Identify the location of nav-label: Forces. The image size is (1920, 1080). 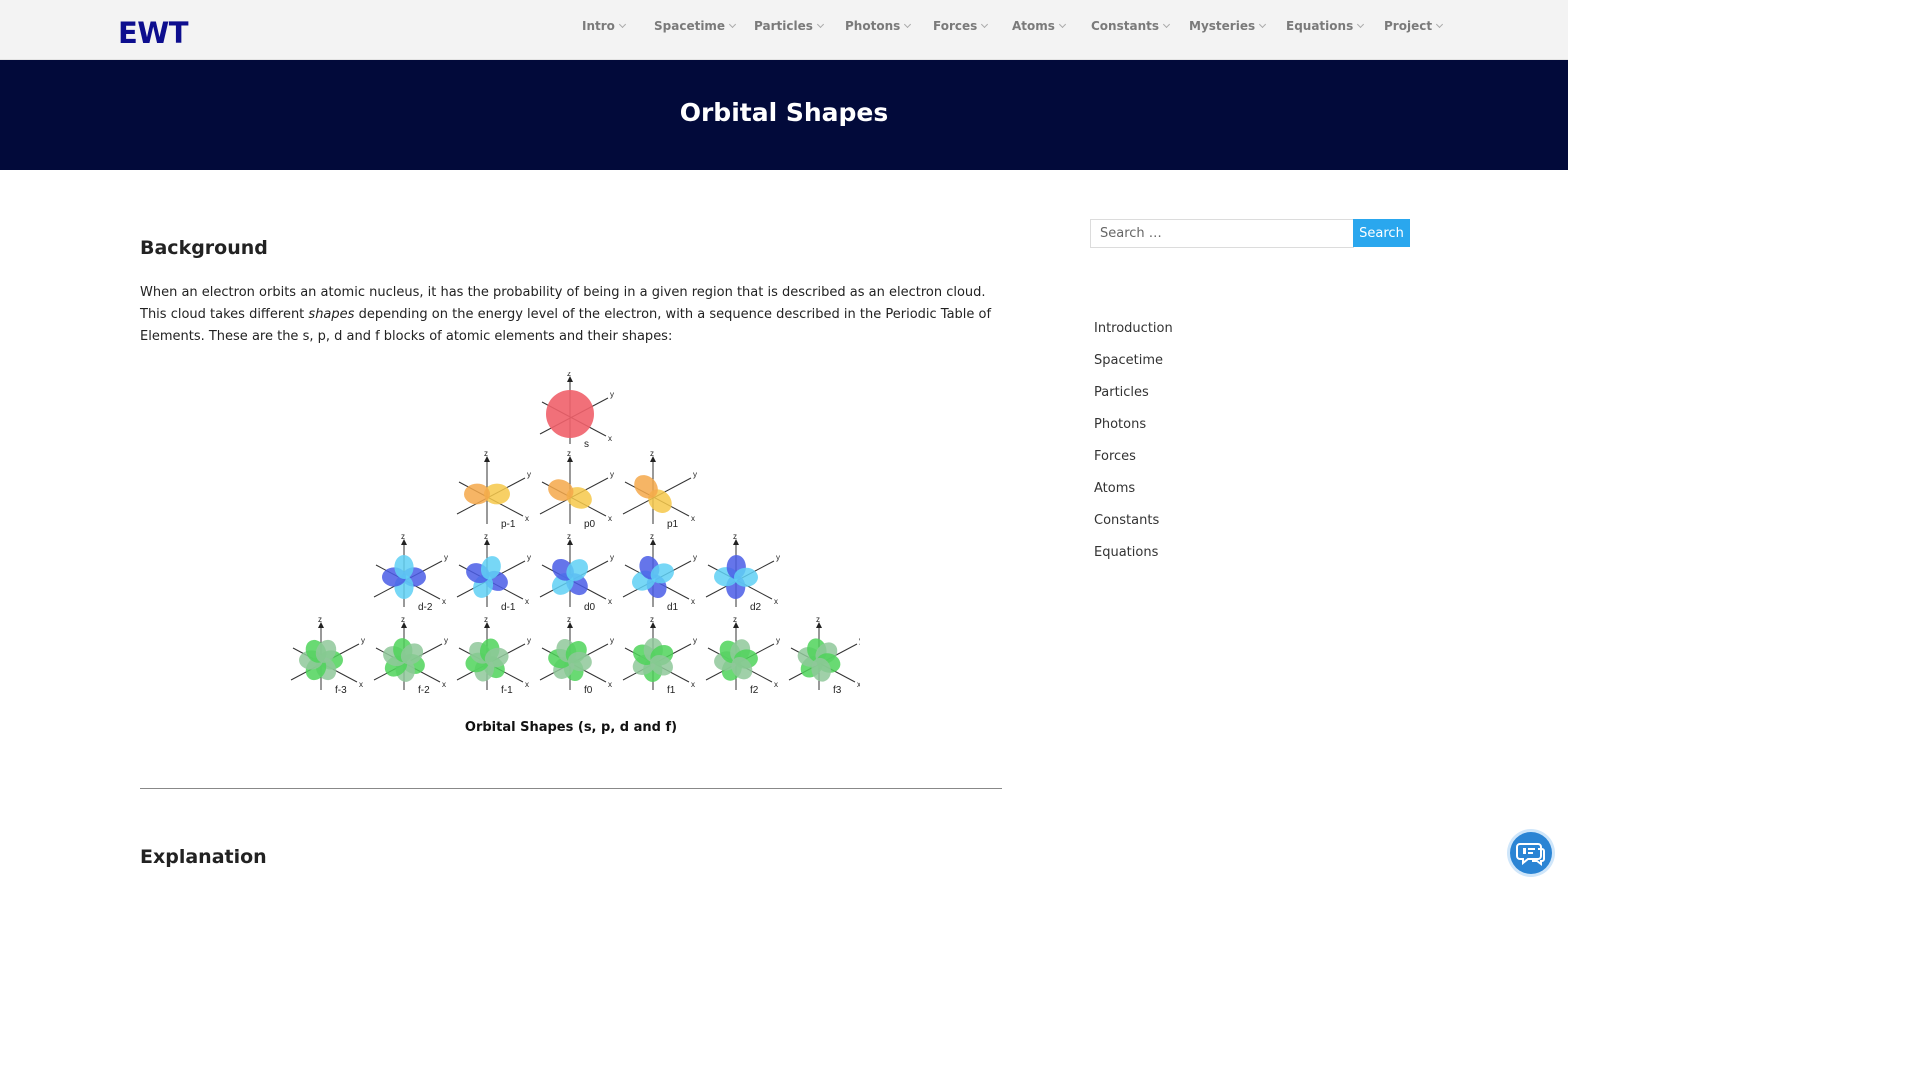
(955, 26).